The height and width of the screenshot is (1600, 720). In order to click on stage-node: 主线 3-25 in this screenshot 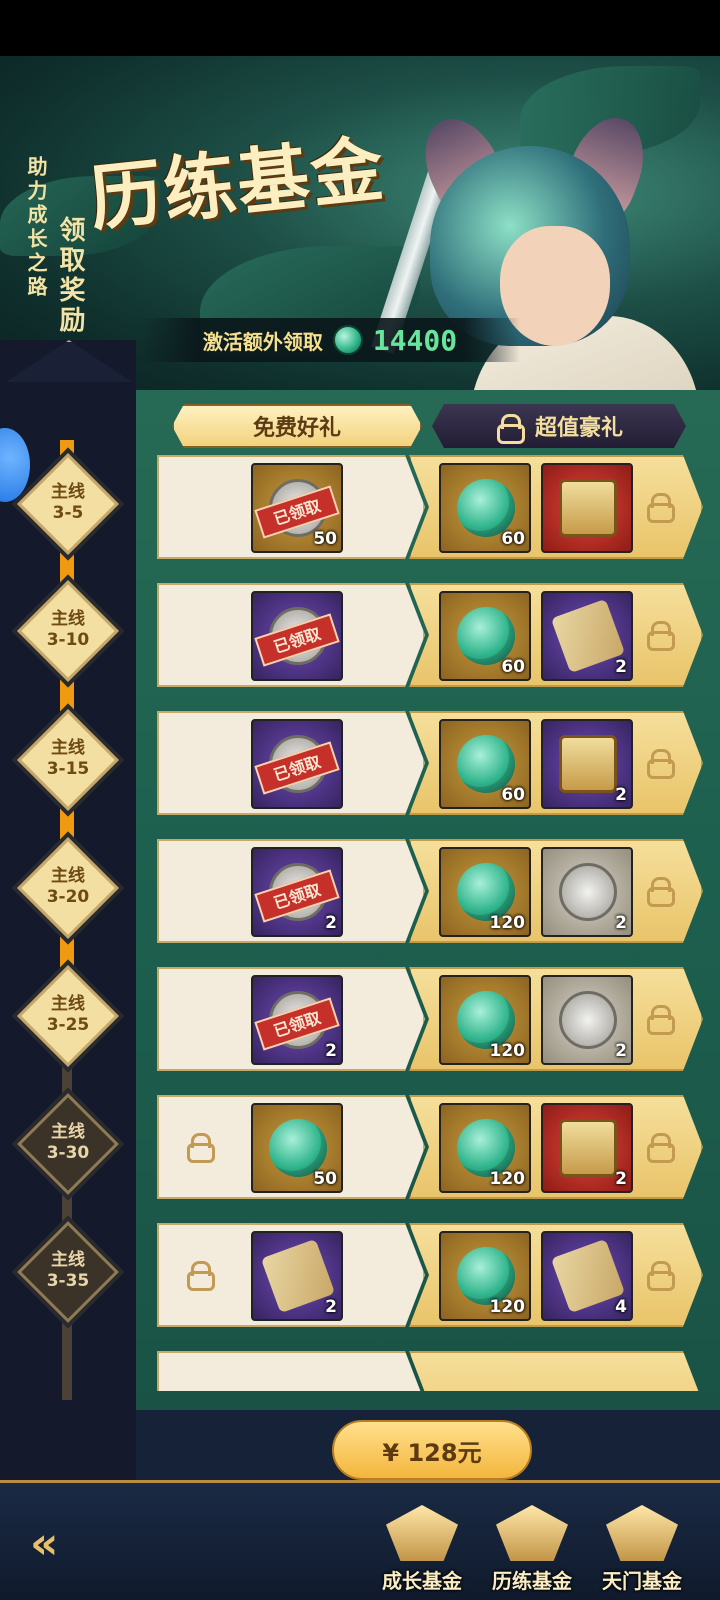, I will do `click(68, 1016)`.